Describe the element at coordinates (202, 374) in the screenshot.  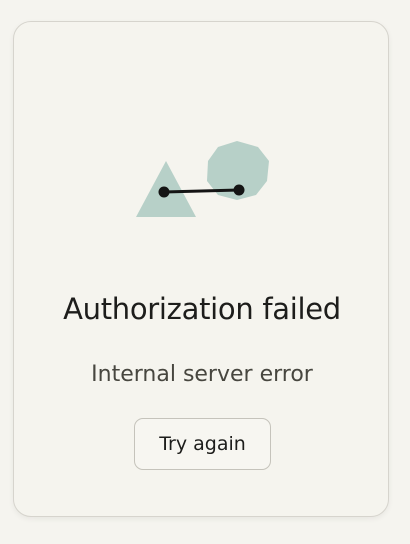
I see `error-message: Internal server error` at that location.